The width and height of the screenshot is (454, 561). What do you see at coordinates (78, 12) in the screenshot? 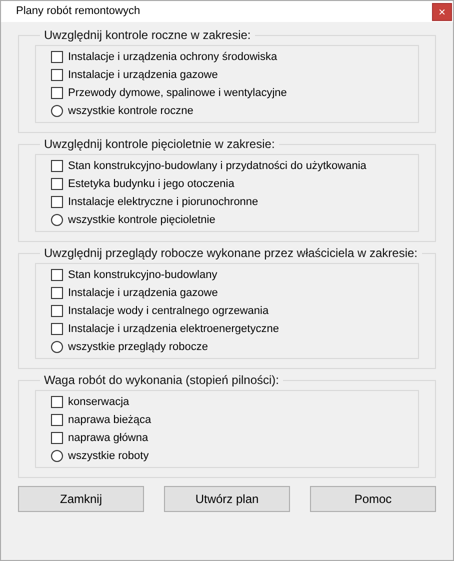
I see `window-title: Plany robót remontowych` at bounding box center [78, 12].